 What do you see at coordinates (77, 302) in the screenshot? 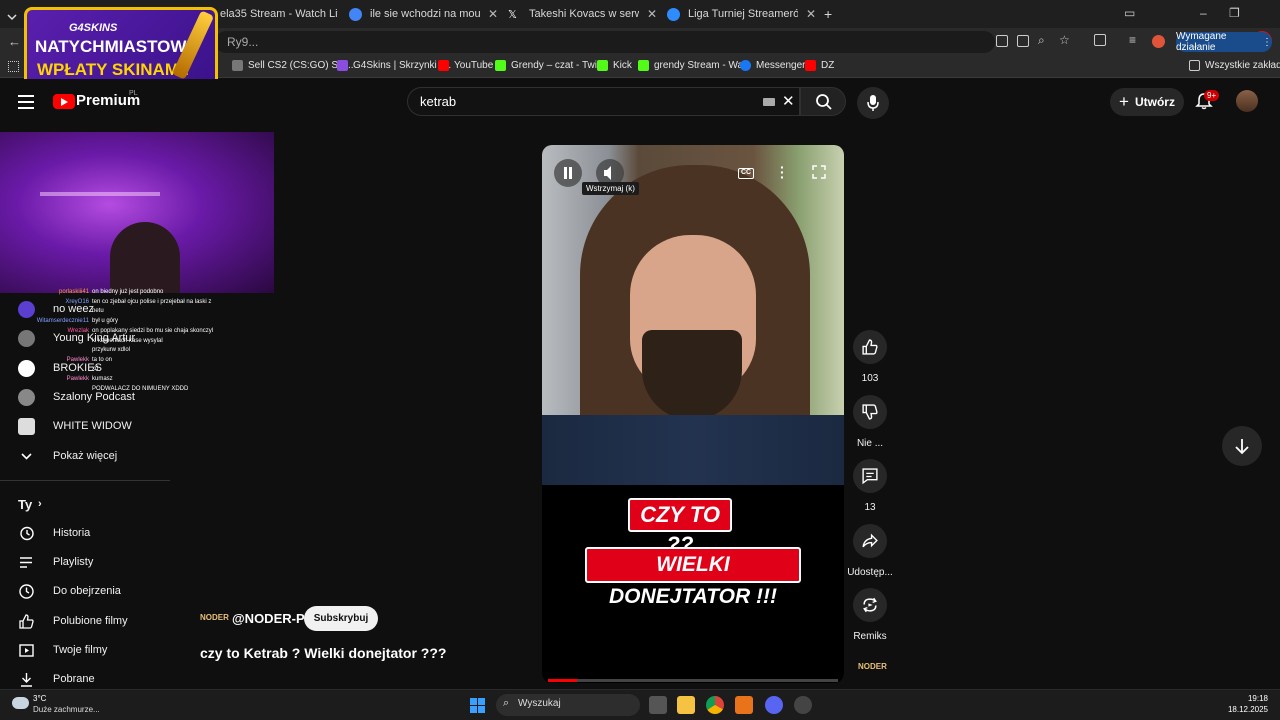
I see `chat-username: XreyO16` at bounding box center [77, 302].